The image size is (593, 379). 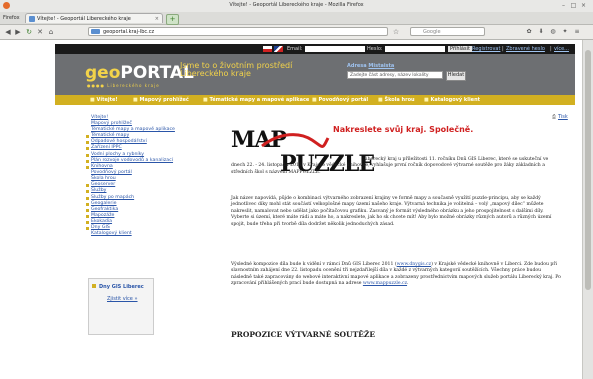 What do you see at coordinates (123, 85) in the screenshot?
I see `logo-subtitle: ●●●● Libereckého kraje` at bounding box center [123, 85].